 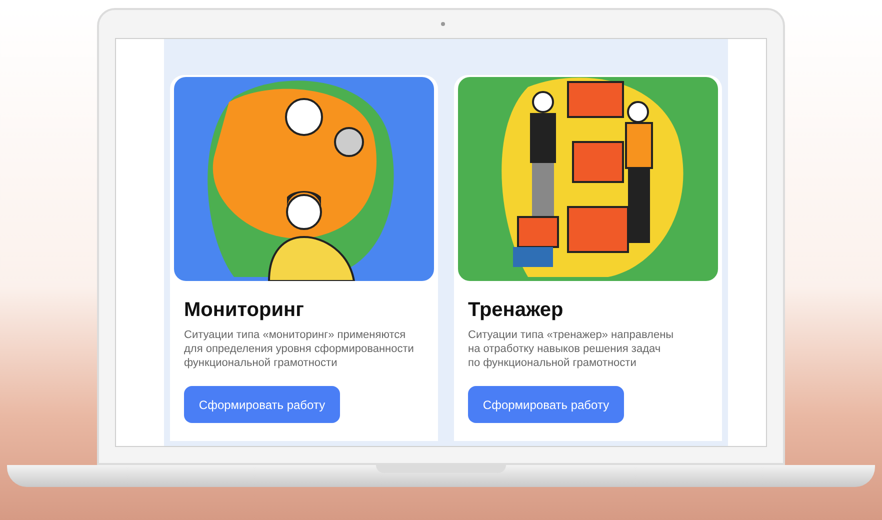 What do you see at coordinates (571, 349) in the screenshot?
I see `card-description: Ситуации типа «тренажер» направлены на отработку навыков решения задач по функциональной грамотности` at bounding box center [571, 349].